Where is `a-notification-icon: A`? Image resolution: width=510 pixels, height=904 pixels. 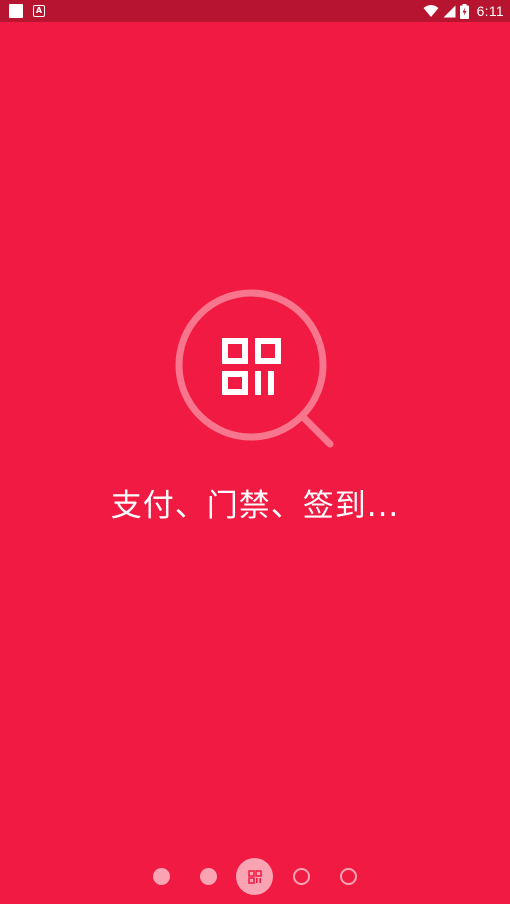 a-notification-icon: A is located at coordinates (39, 11).